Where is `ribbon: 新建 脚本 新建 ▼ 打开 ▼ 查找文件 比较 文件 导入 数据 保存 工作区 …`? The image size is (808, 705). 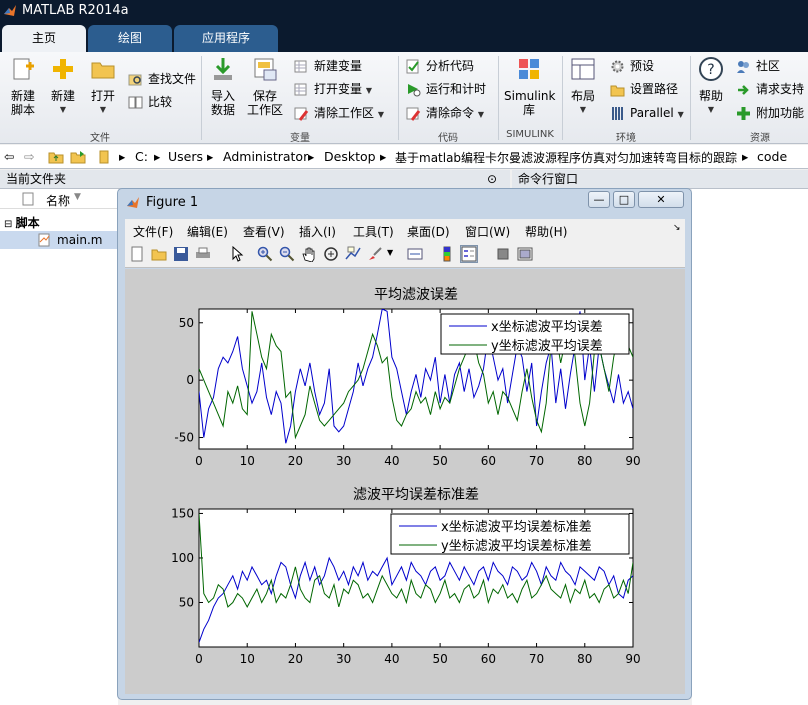 ribbon: 新建 脚本 新建 ▼ 打开 ▼ 查找文件 比较 文件 导入 数据 保存 工作区 … is located at coordinates (404, 98).